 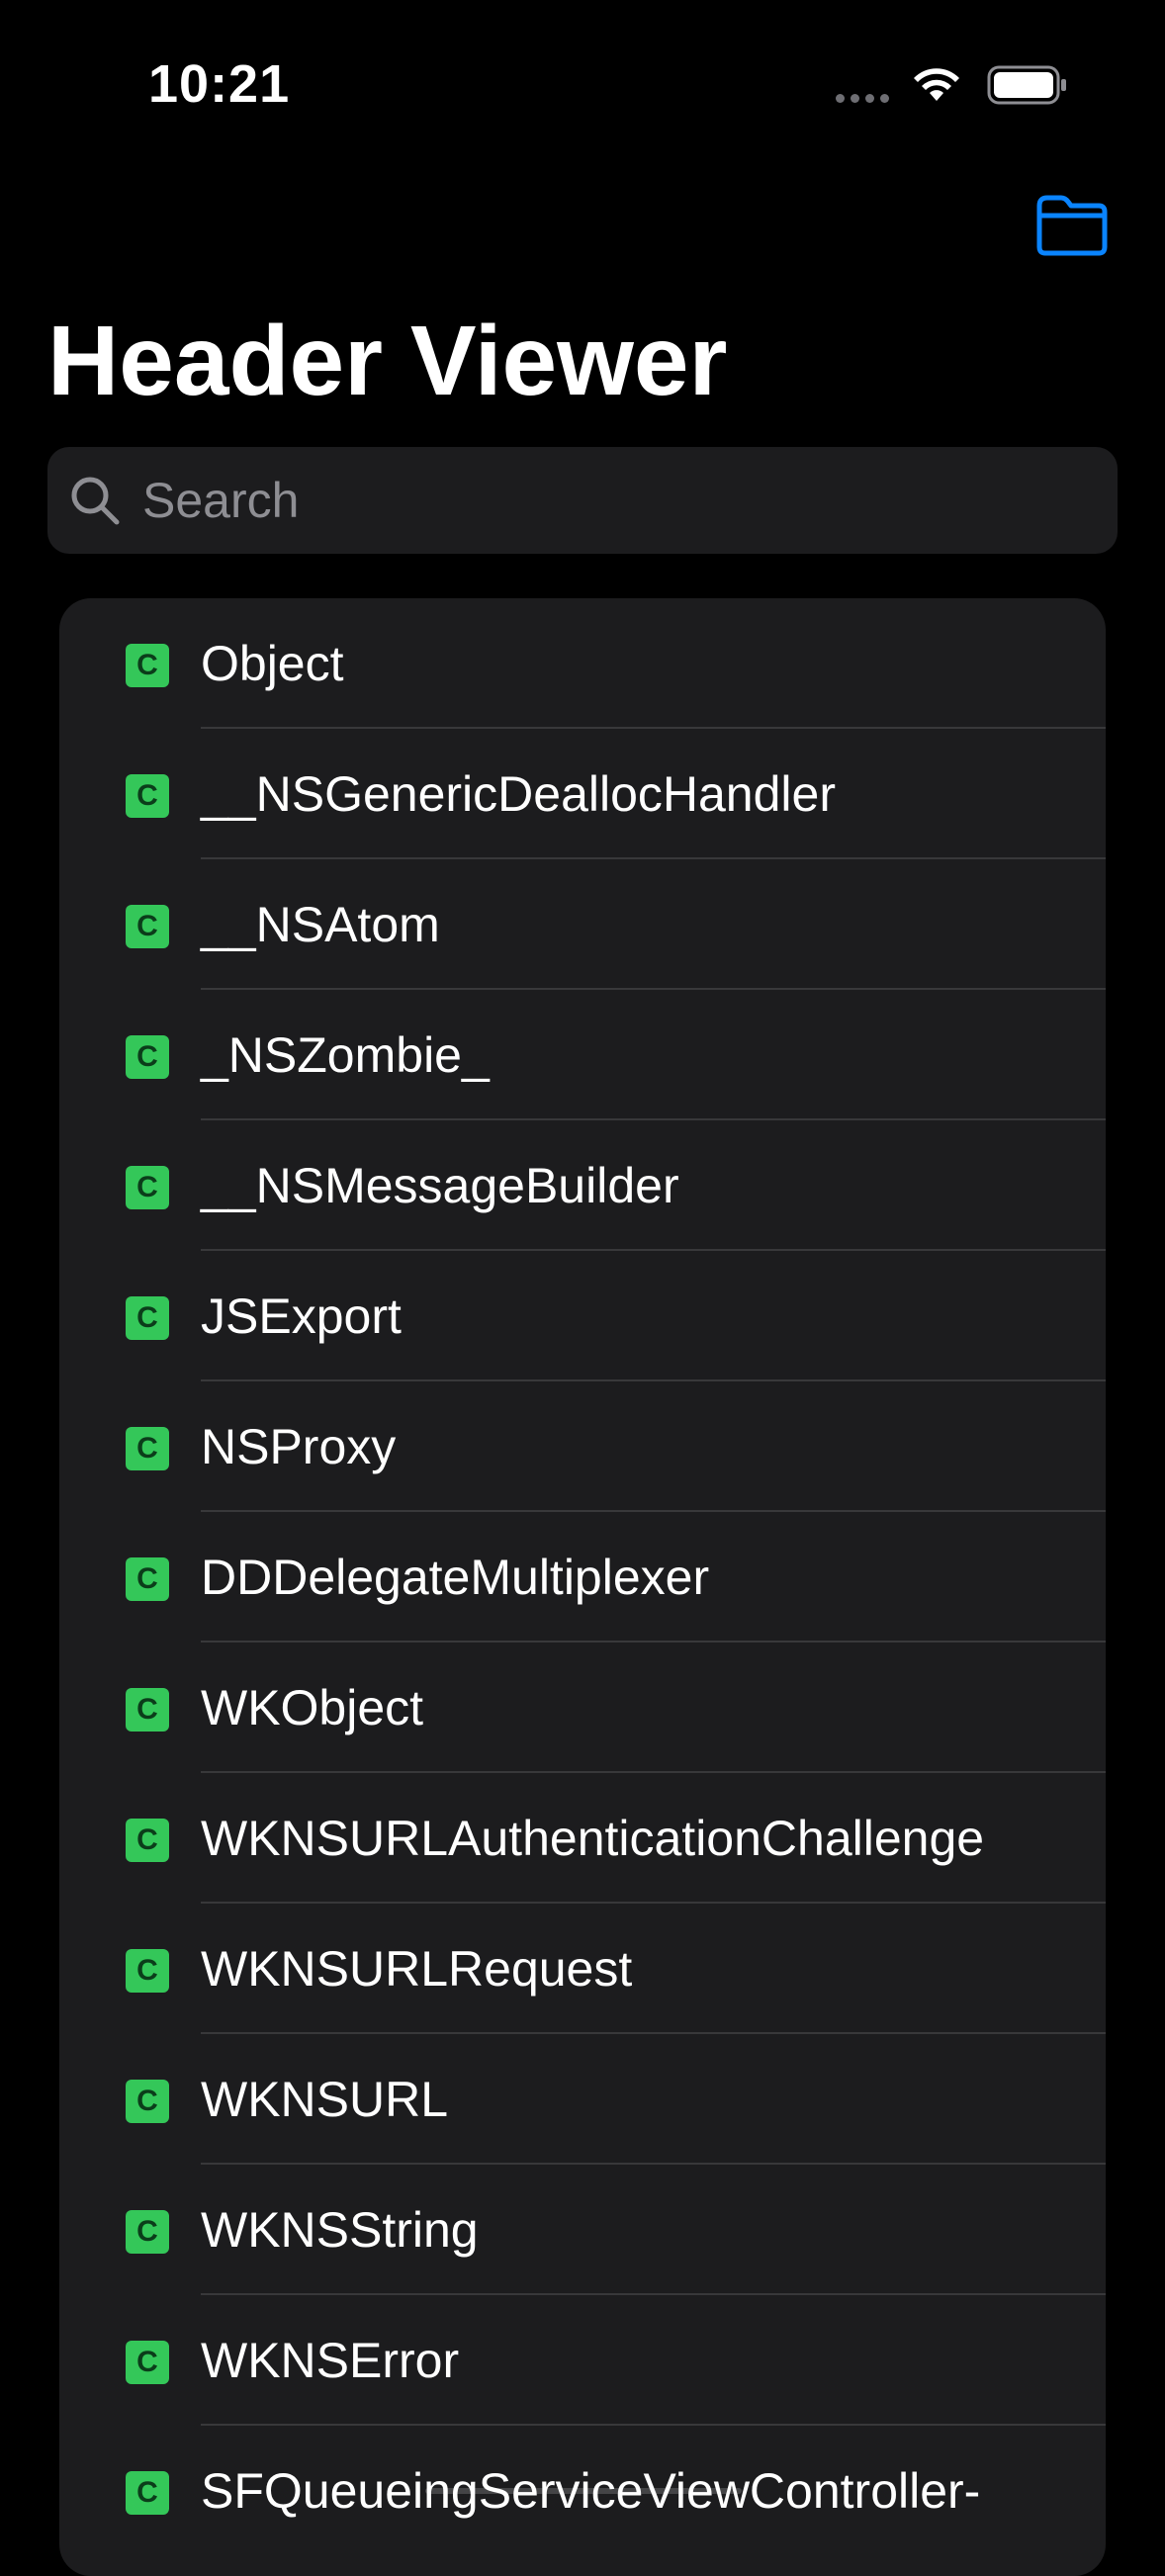 What do you see at coordinates (582, 2099) in the screenshot?
I see `list-item: C WKNSURL` at bounding box center [582, 2099].